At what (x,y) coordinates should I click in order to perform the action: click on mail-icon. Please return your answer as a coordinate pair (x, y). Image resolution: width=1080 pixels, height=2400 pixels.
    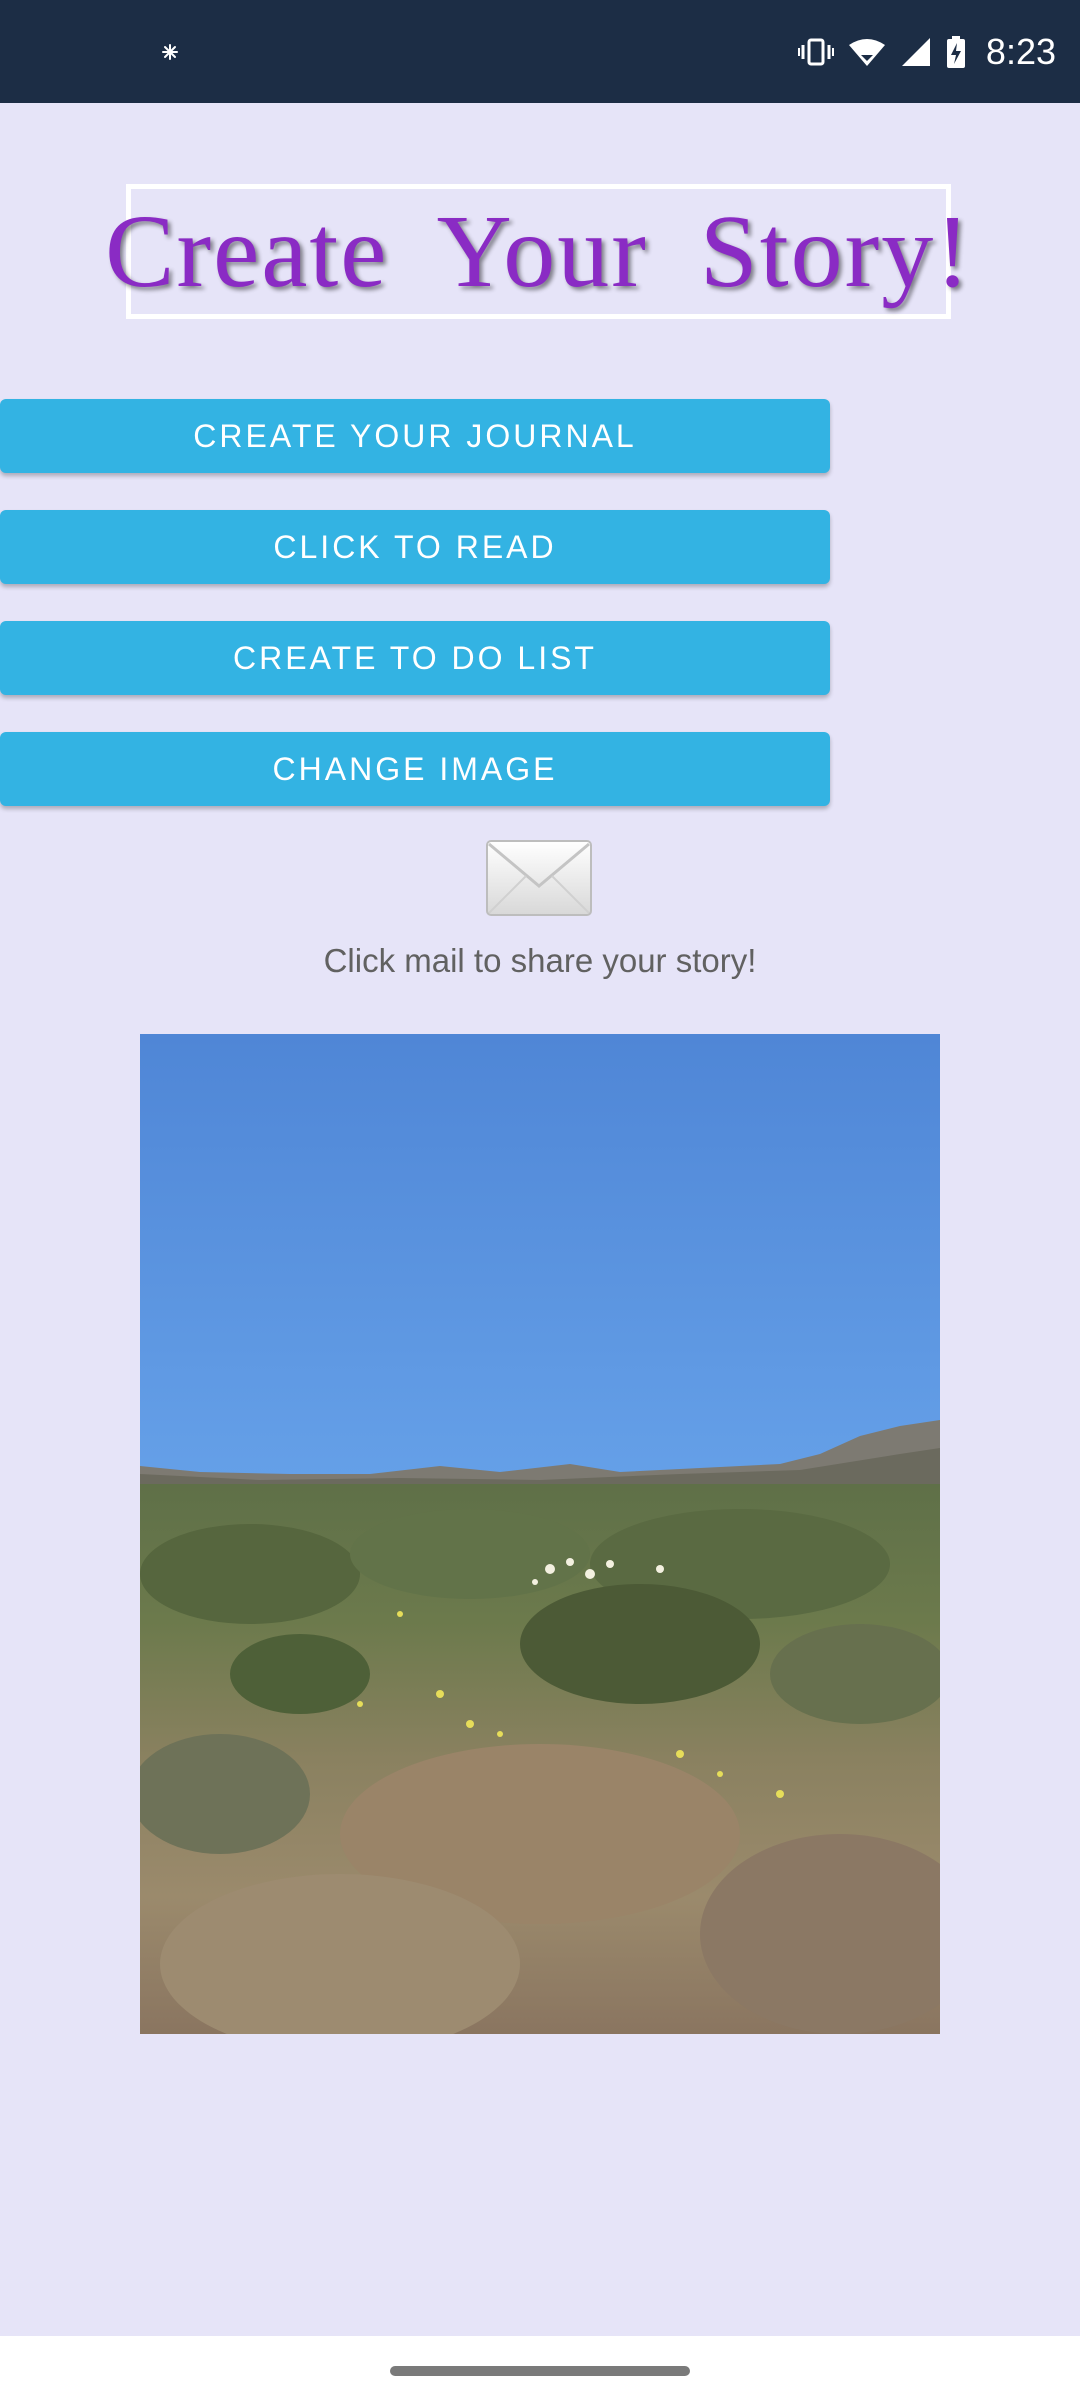
    Looking at the image, I should click on (539, 878).